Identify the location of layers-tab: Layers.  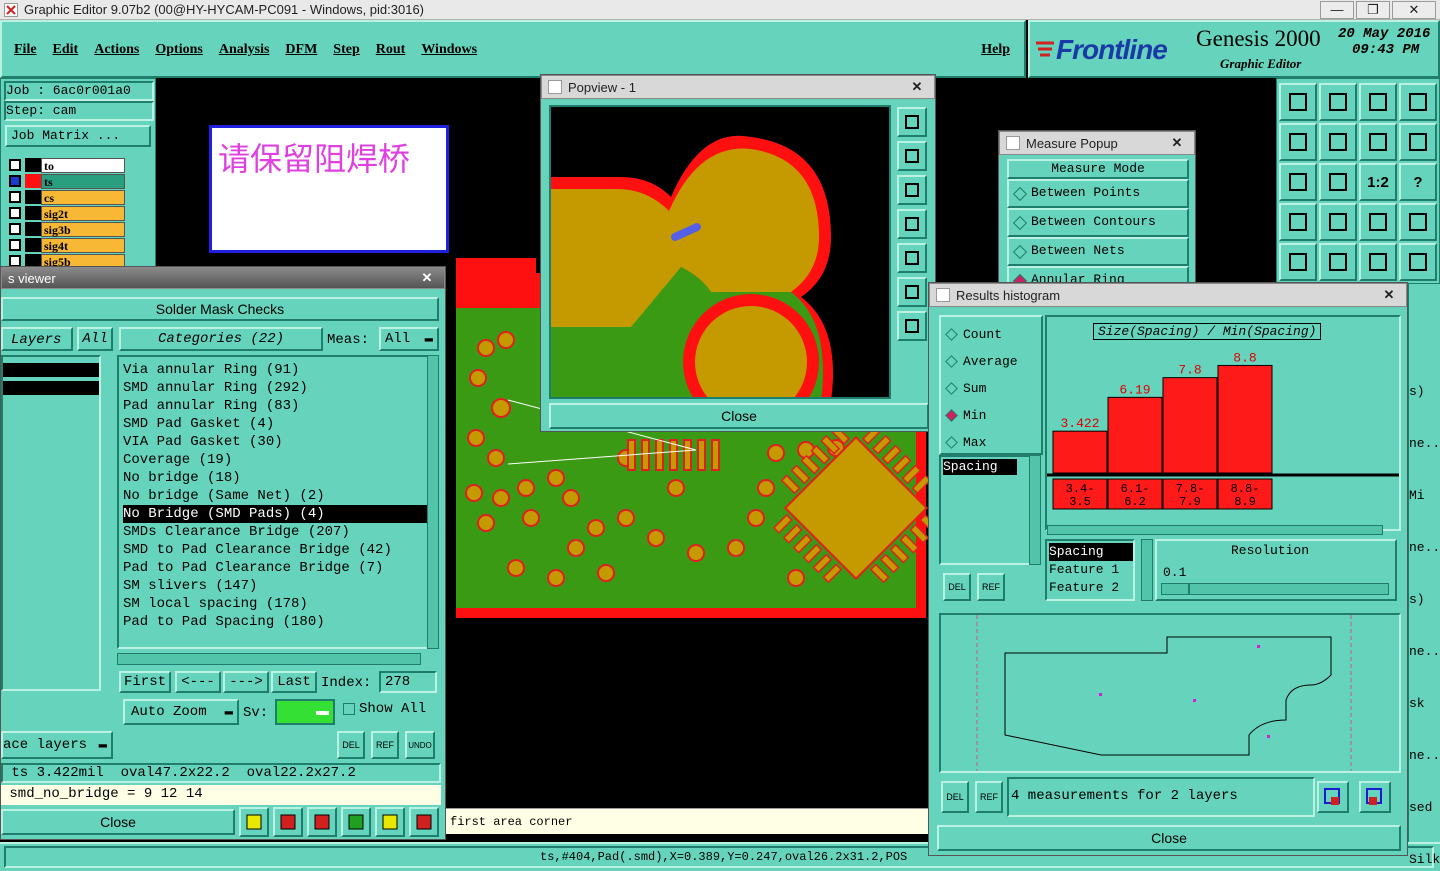
(37, 339).